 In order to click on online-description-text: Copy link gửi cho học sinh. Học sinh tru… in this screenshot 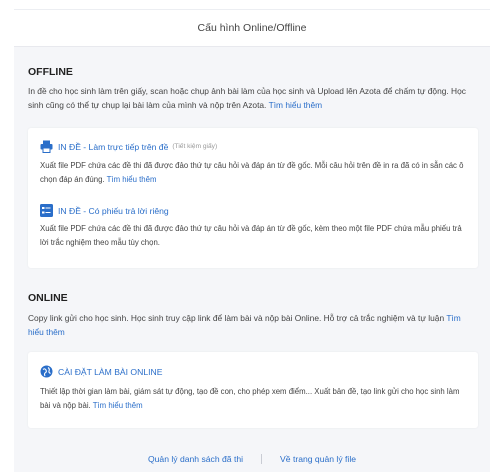, I will do `click(236, 318)`.